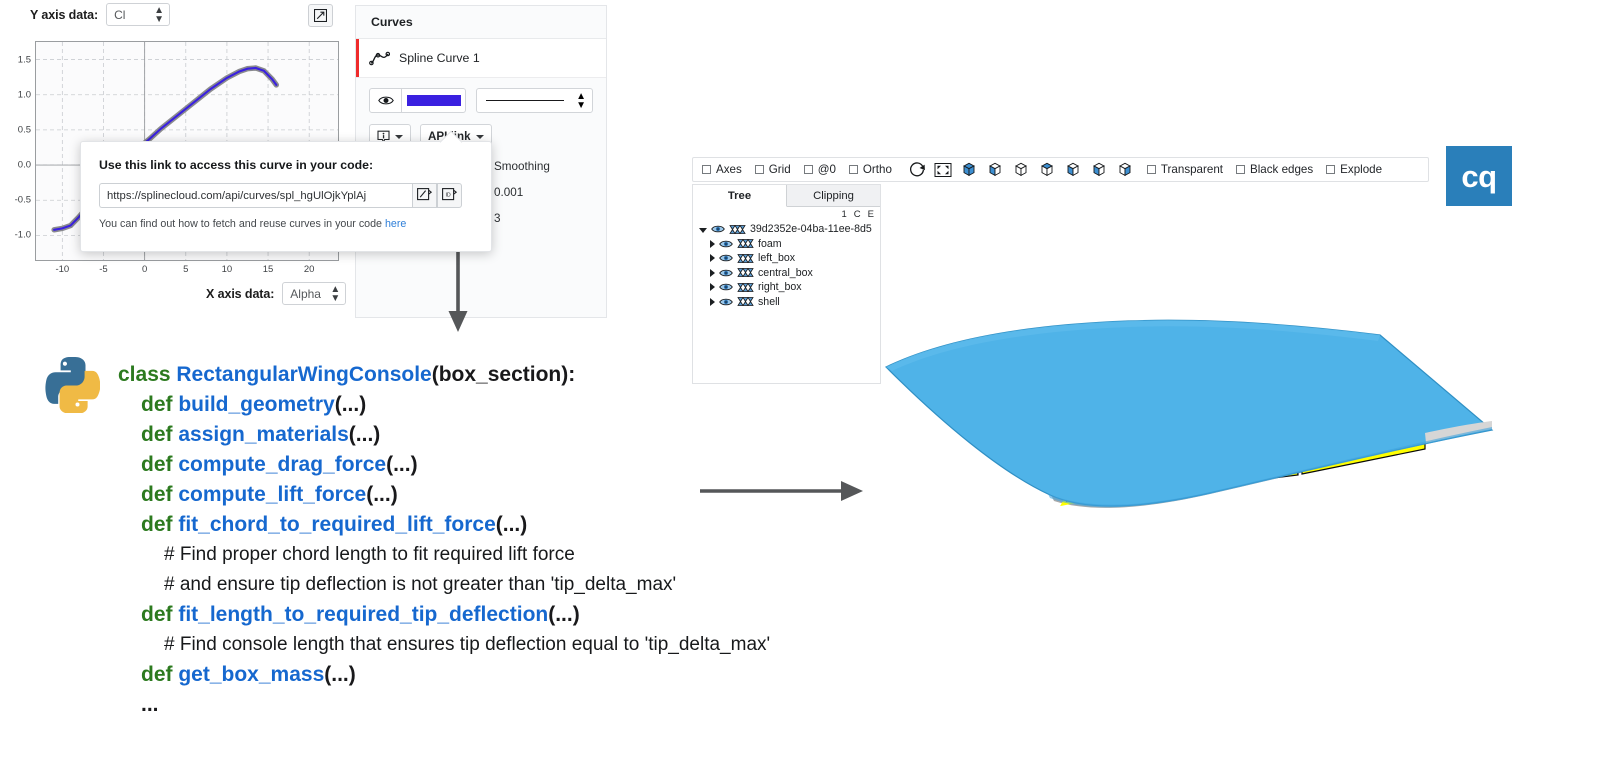  Describe the element at coordinates (789, 287) in the screenshot. I see `tree-row: right_box` at that location.